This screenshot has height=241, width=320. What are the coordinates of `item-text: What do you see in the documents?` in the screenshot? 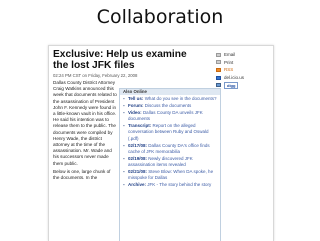 It's located at (180, 98).